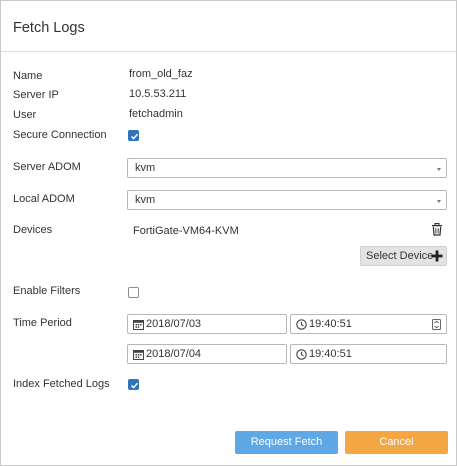  Describe the element at coordinates (36, 95) in the screenshot. I see `server-ip-label: Server IP` at that location.